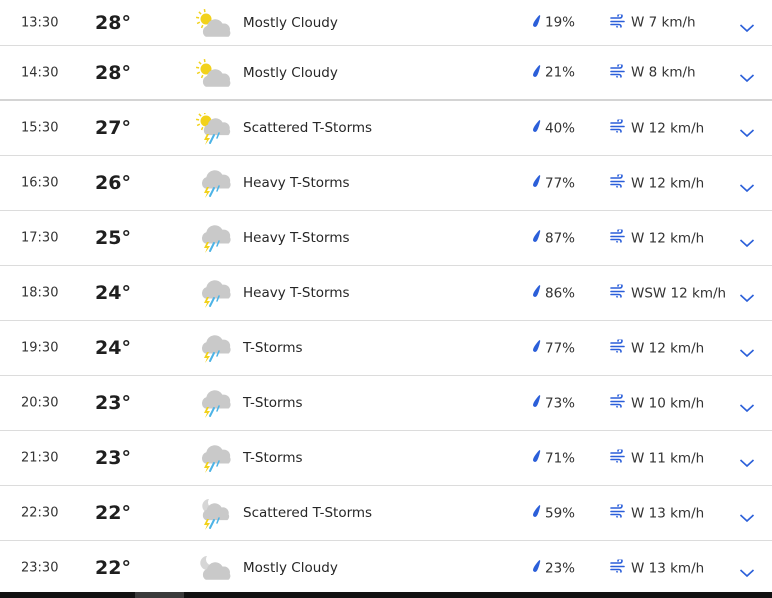  What do you see at coordinates (560, 513) in the screenshot?
I see `precipitation-value: 59%` at bounding box center [560, 513].